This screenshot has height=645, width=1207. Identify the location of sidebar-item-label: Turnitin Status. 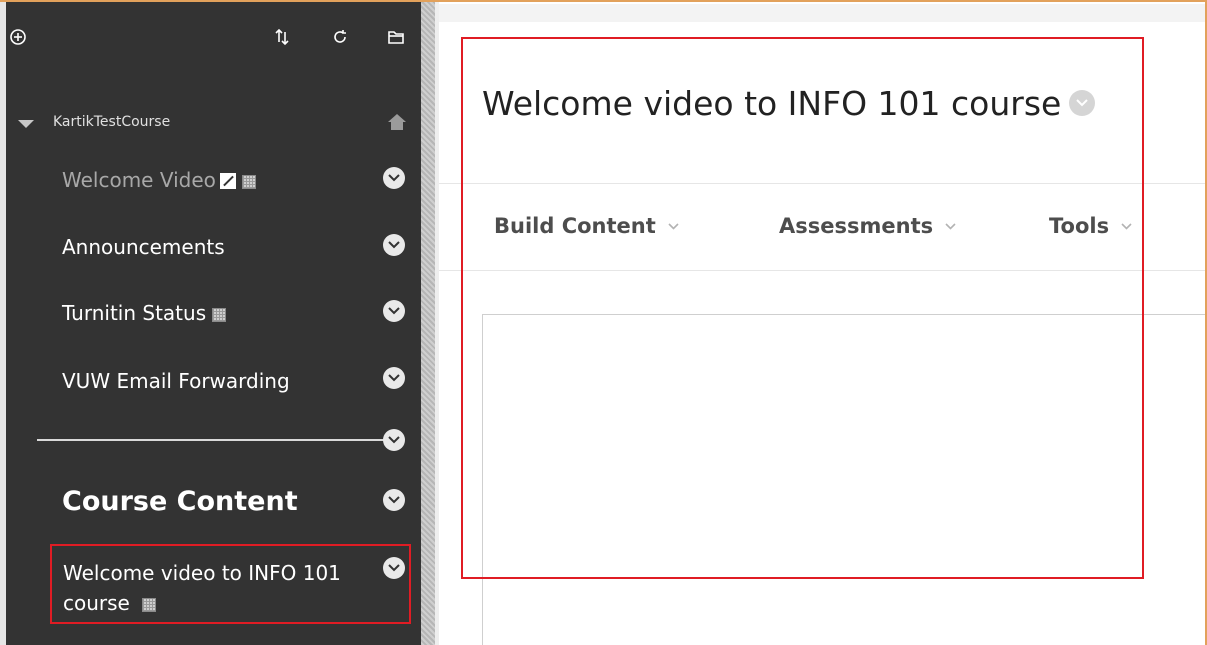
(134, 313).